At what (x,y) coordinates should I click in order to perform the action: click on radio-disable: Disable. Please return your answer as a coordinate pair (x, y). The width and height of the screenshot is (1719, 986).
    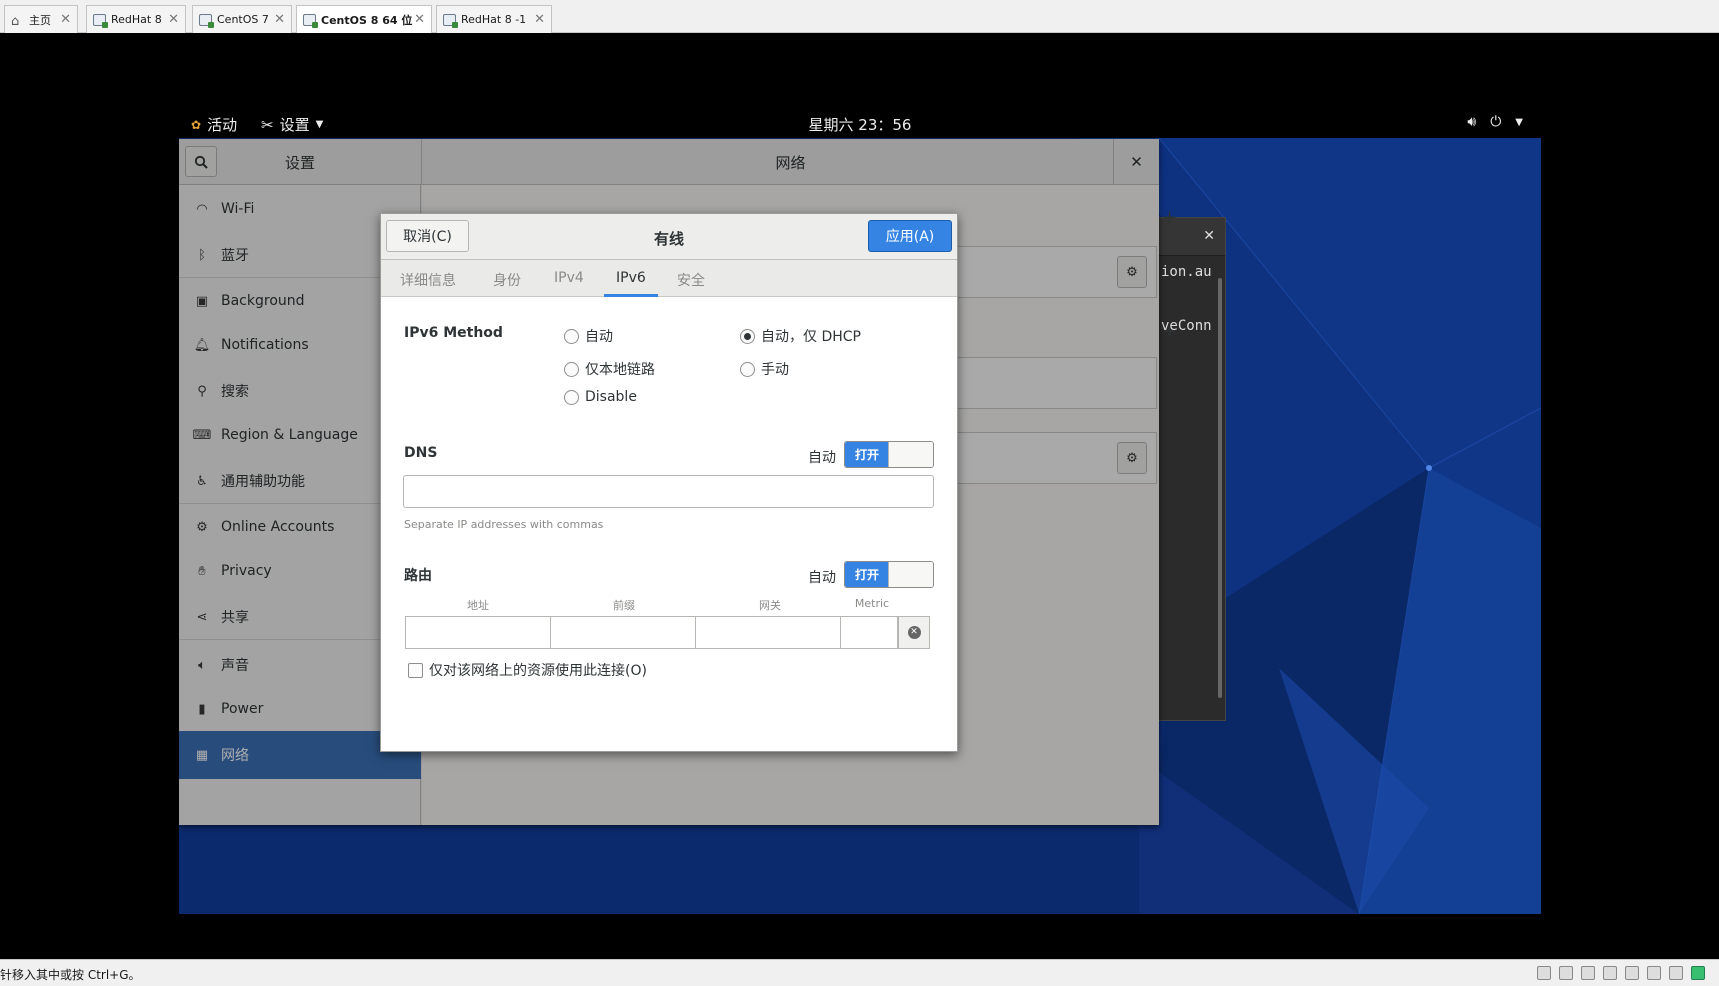
    Looking at the image, I should click on (600, 397).